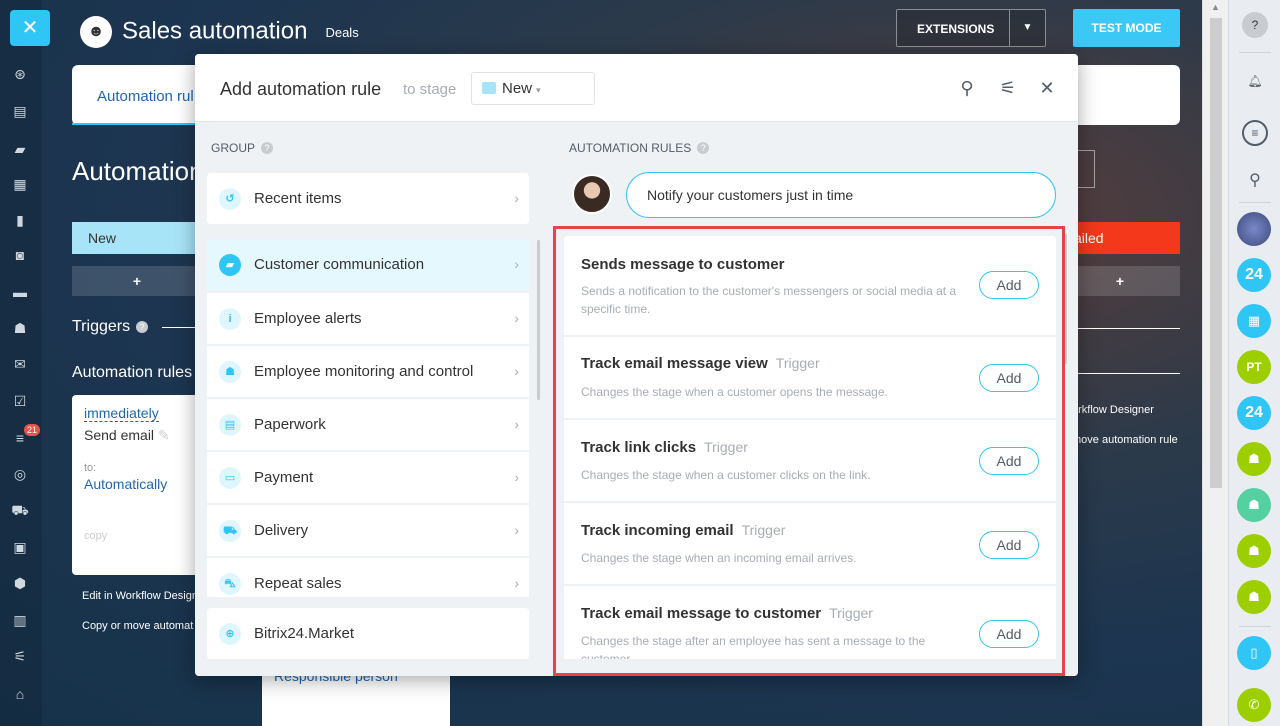 The height and width of the screenshot is (726, 1280). I want to click on drive-icon: ▬, so click(20, 292).